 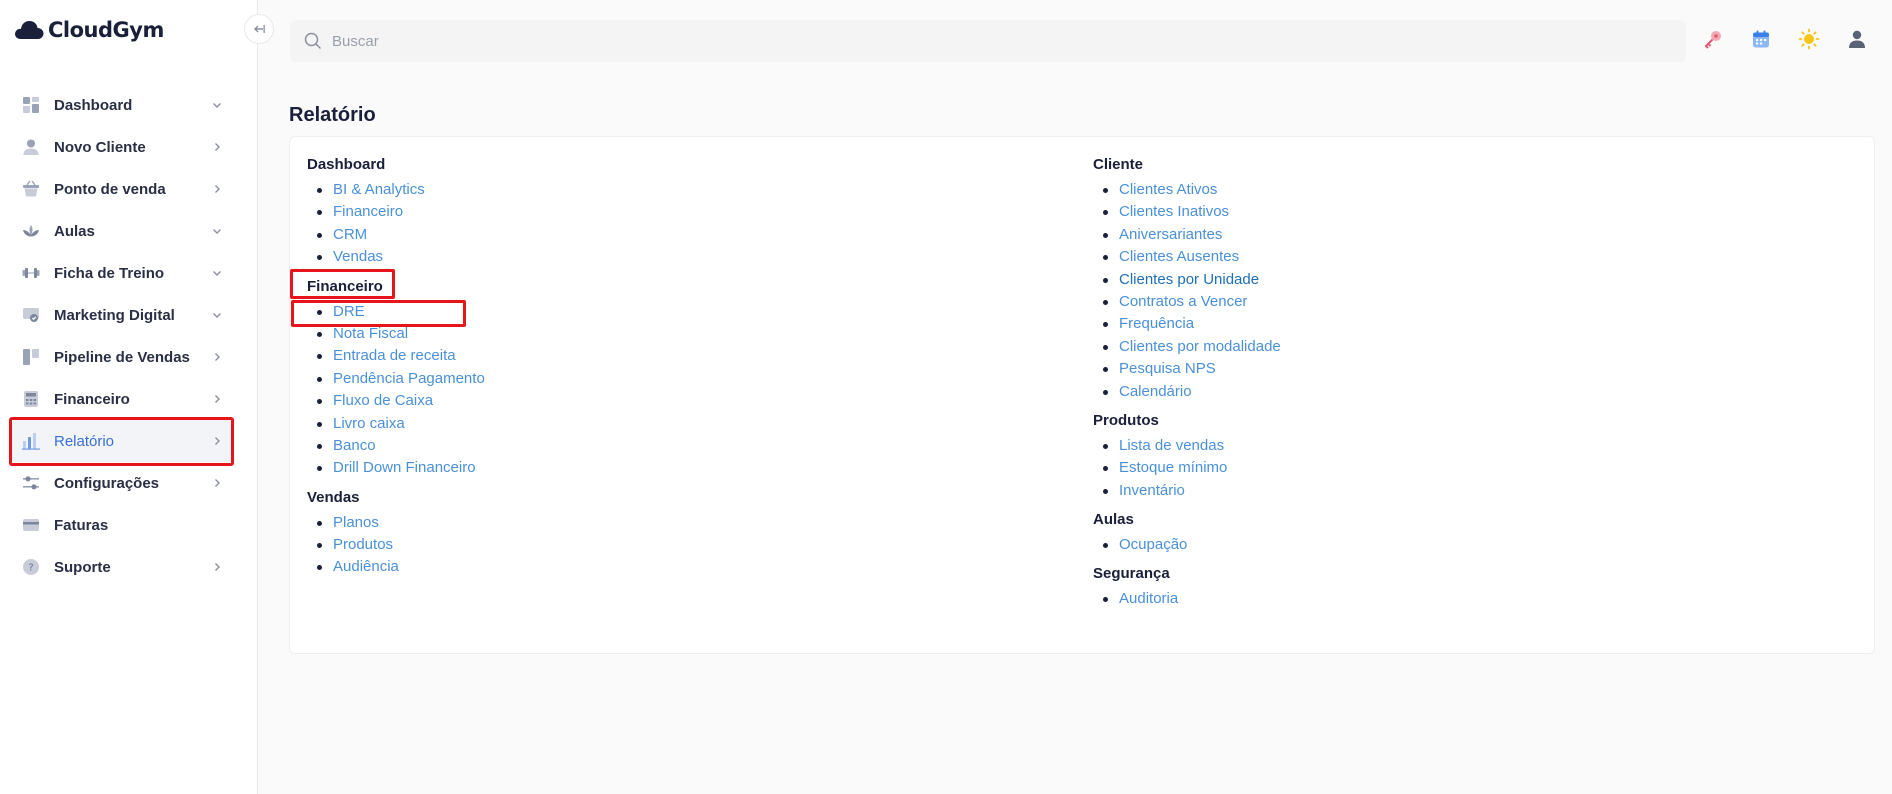 I want to click on sidebar-item-label: Pipeline de Vendas, so click(x=122, y=357).